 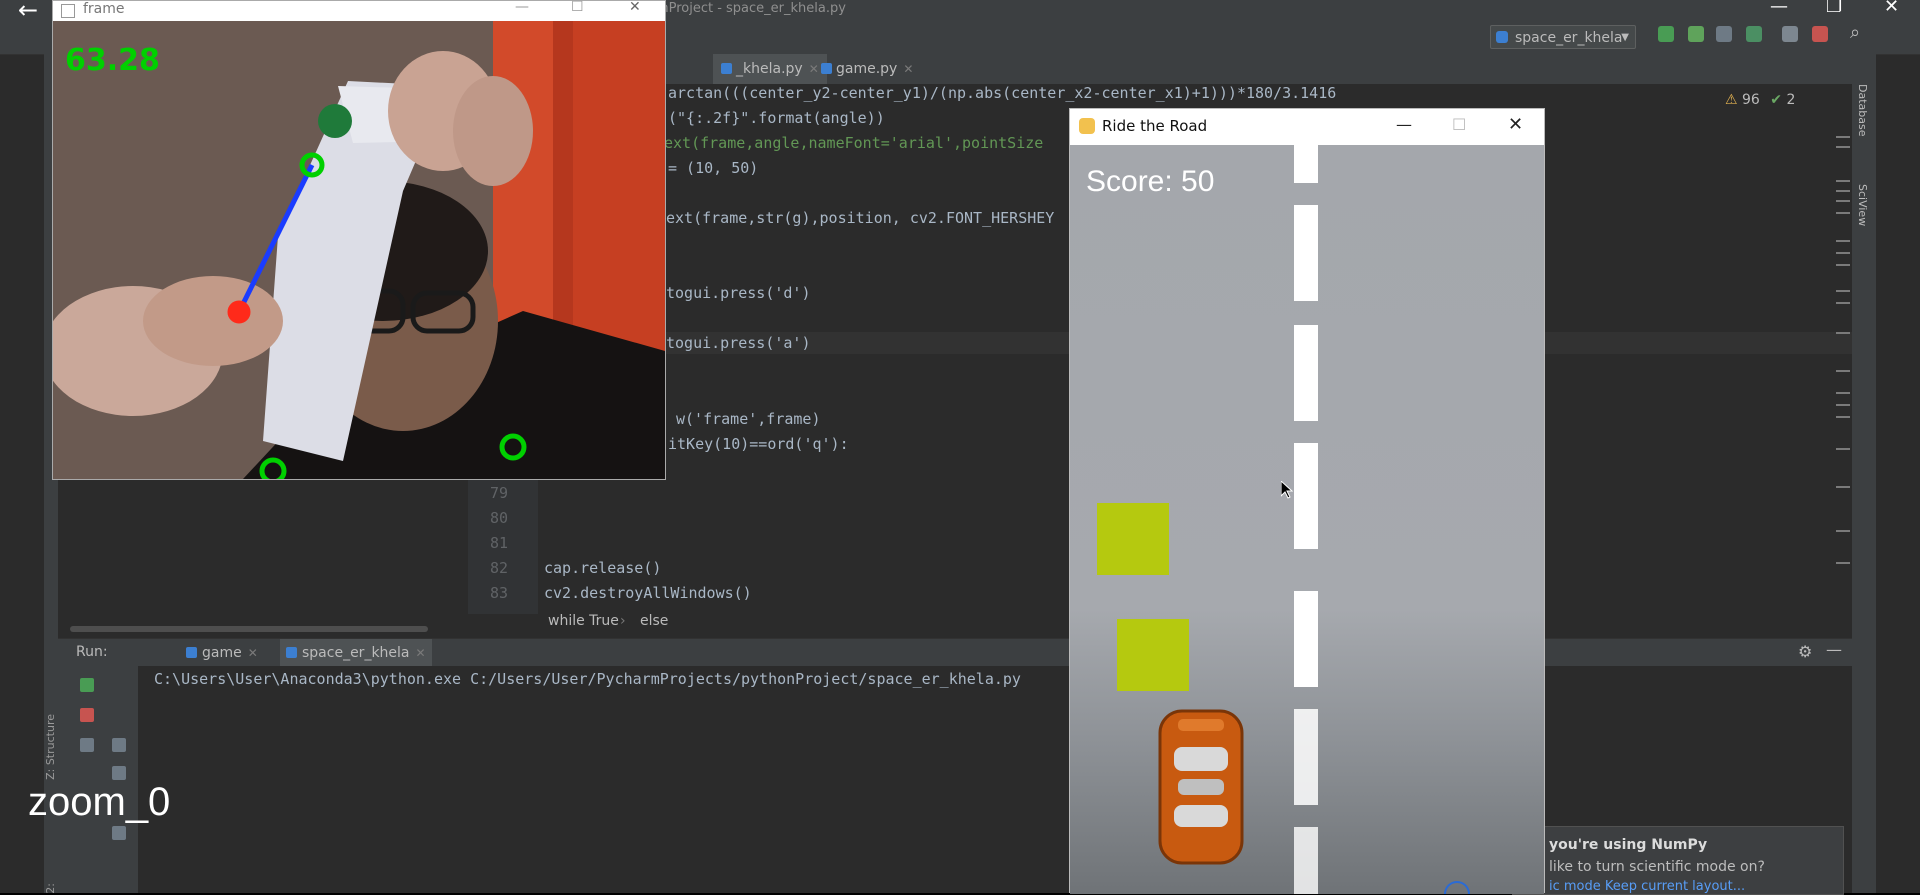 I want to click on code-line: togui.press('a'), so click(x=738, y=343).